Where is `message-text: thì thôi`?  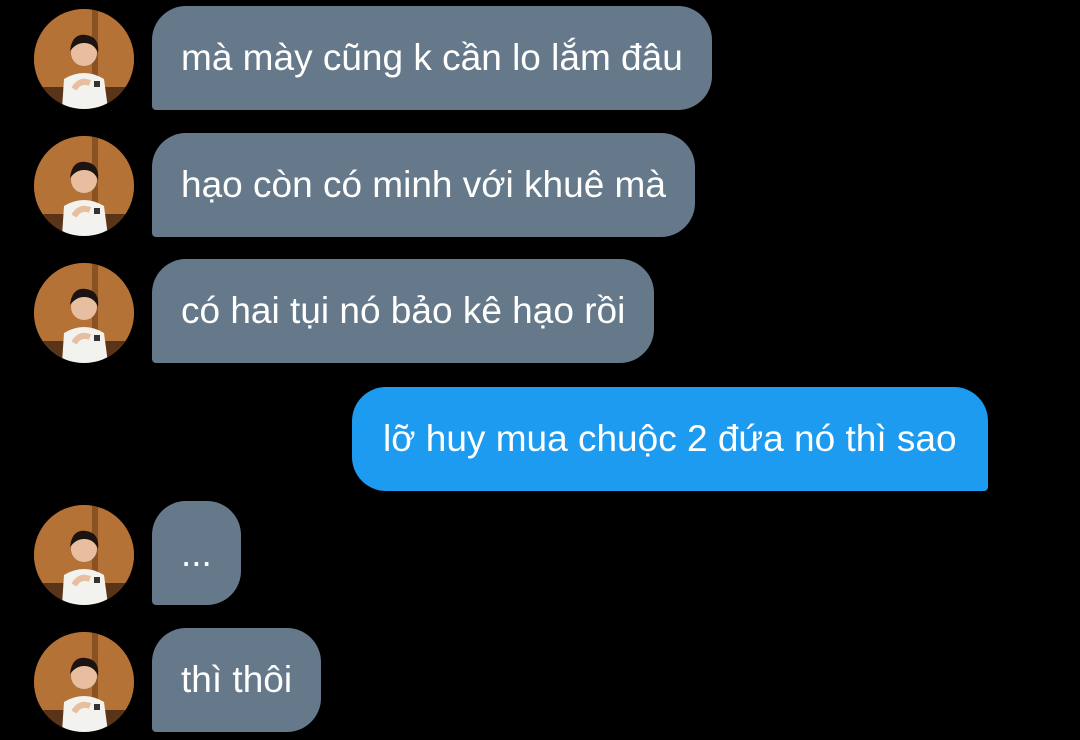 message-text: thì thôi is located at coordinates (237, 679).